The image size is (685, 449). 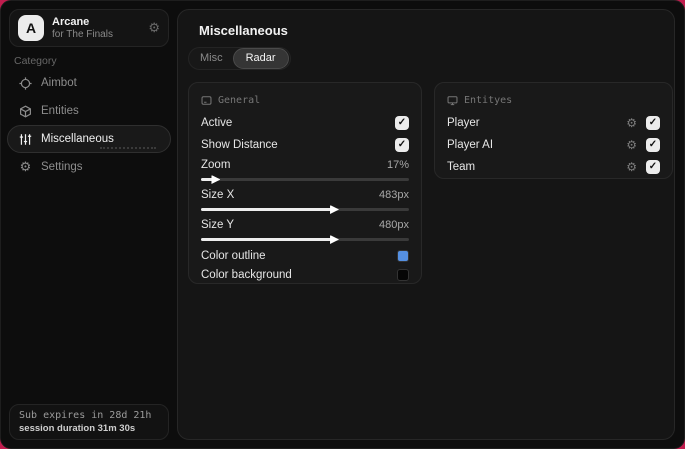 I want to click on active-checkbox: ✓, so click(x=402, y=123).